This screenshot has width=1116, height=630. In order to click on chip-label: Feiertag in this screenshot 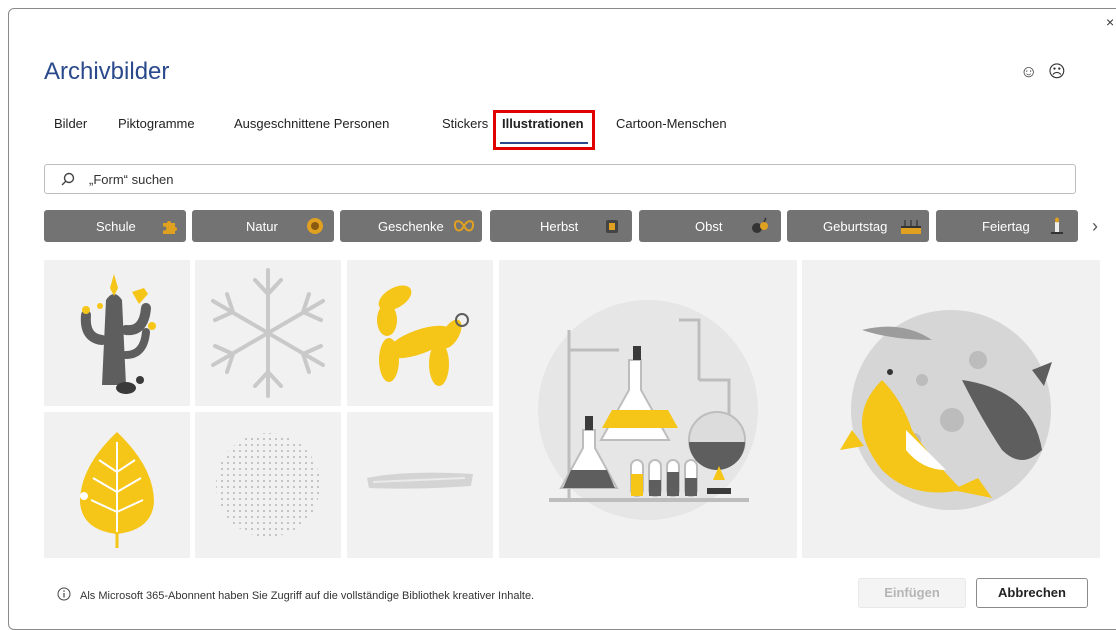, I will do `click(1006, 226)`.